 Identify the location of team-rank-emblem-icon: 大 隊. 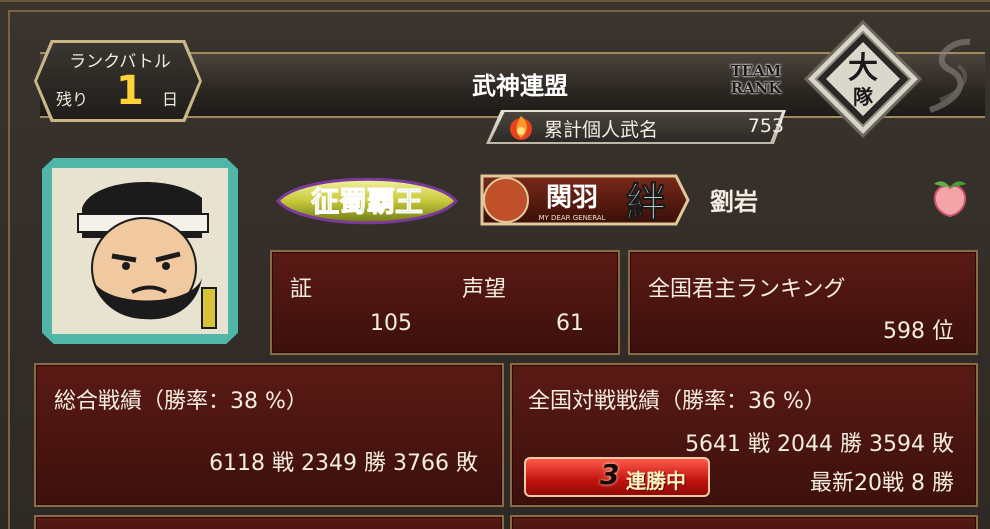
(863, 79).